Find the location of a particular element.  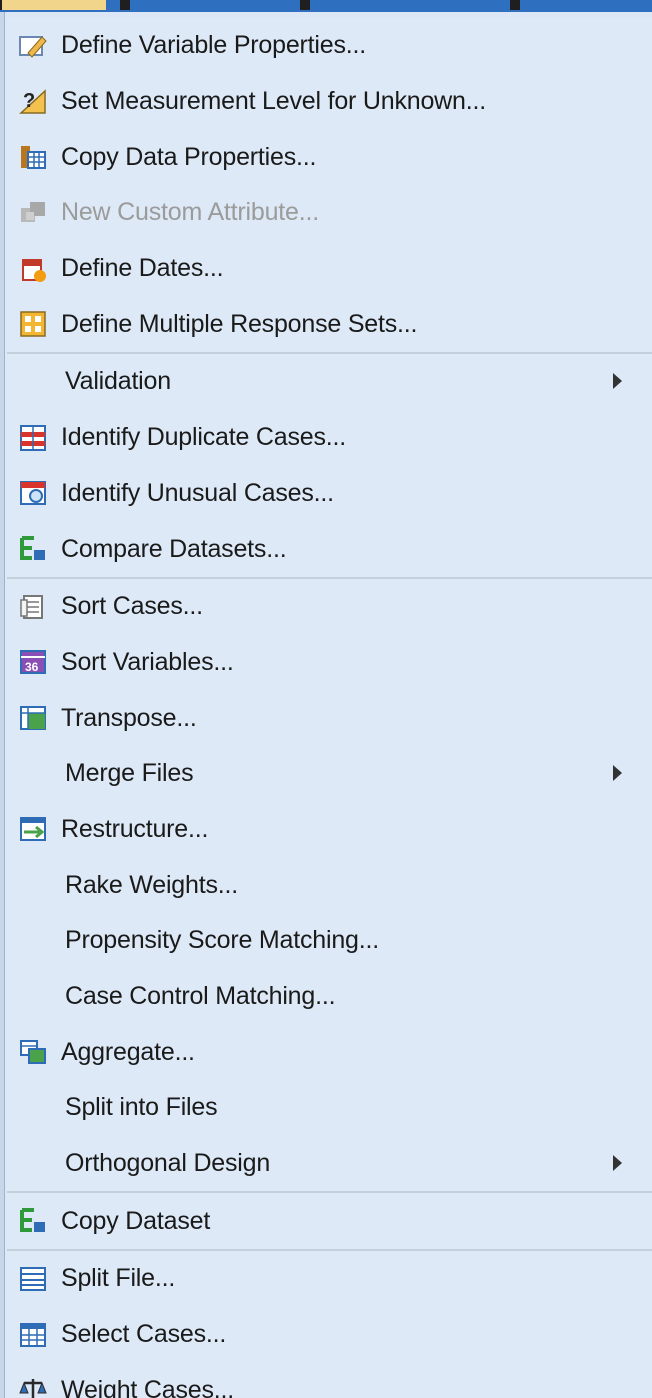

measurement-level-icon: ? is located at coordinates (33, 102).